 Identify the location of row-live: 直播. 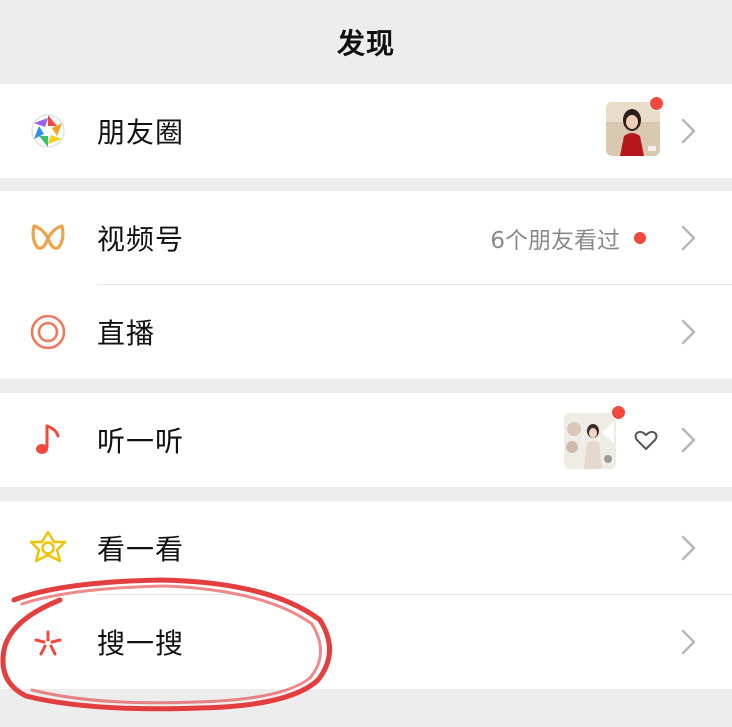
(366, 332).